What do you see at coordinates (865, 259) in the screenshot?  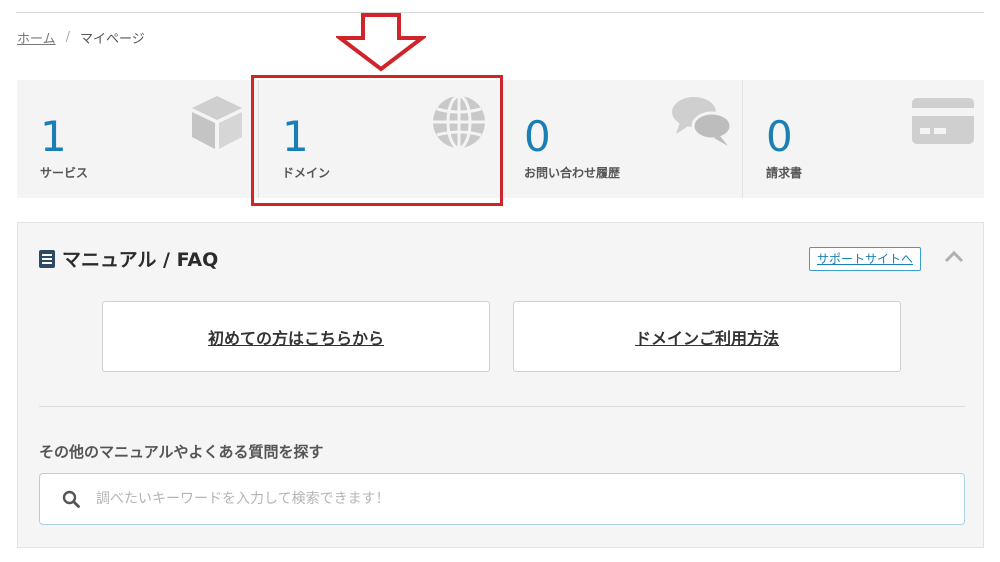 I see `support-site-button: サポートサイトへ` at bounding box center [865, 259].